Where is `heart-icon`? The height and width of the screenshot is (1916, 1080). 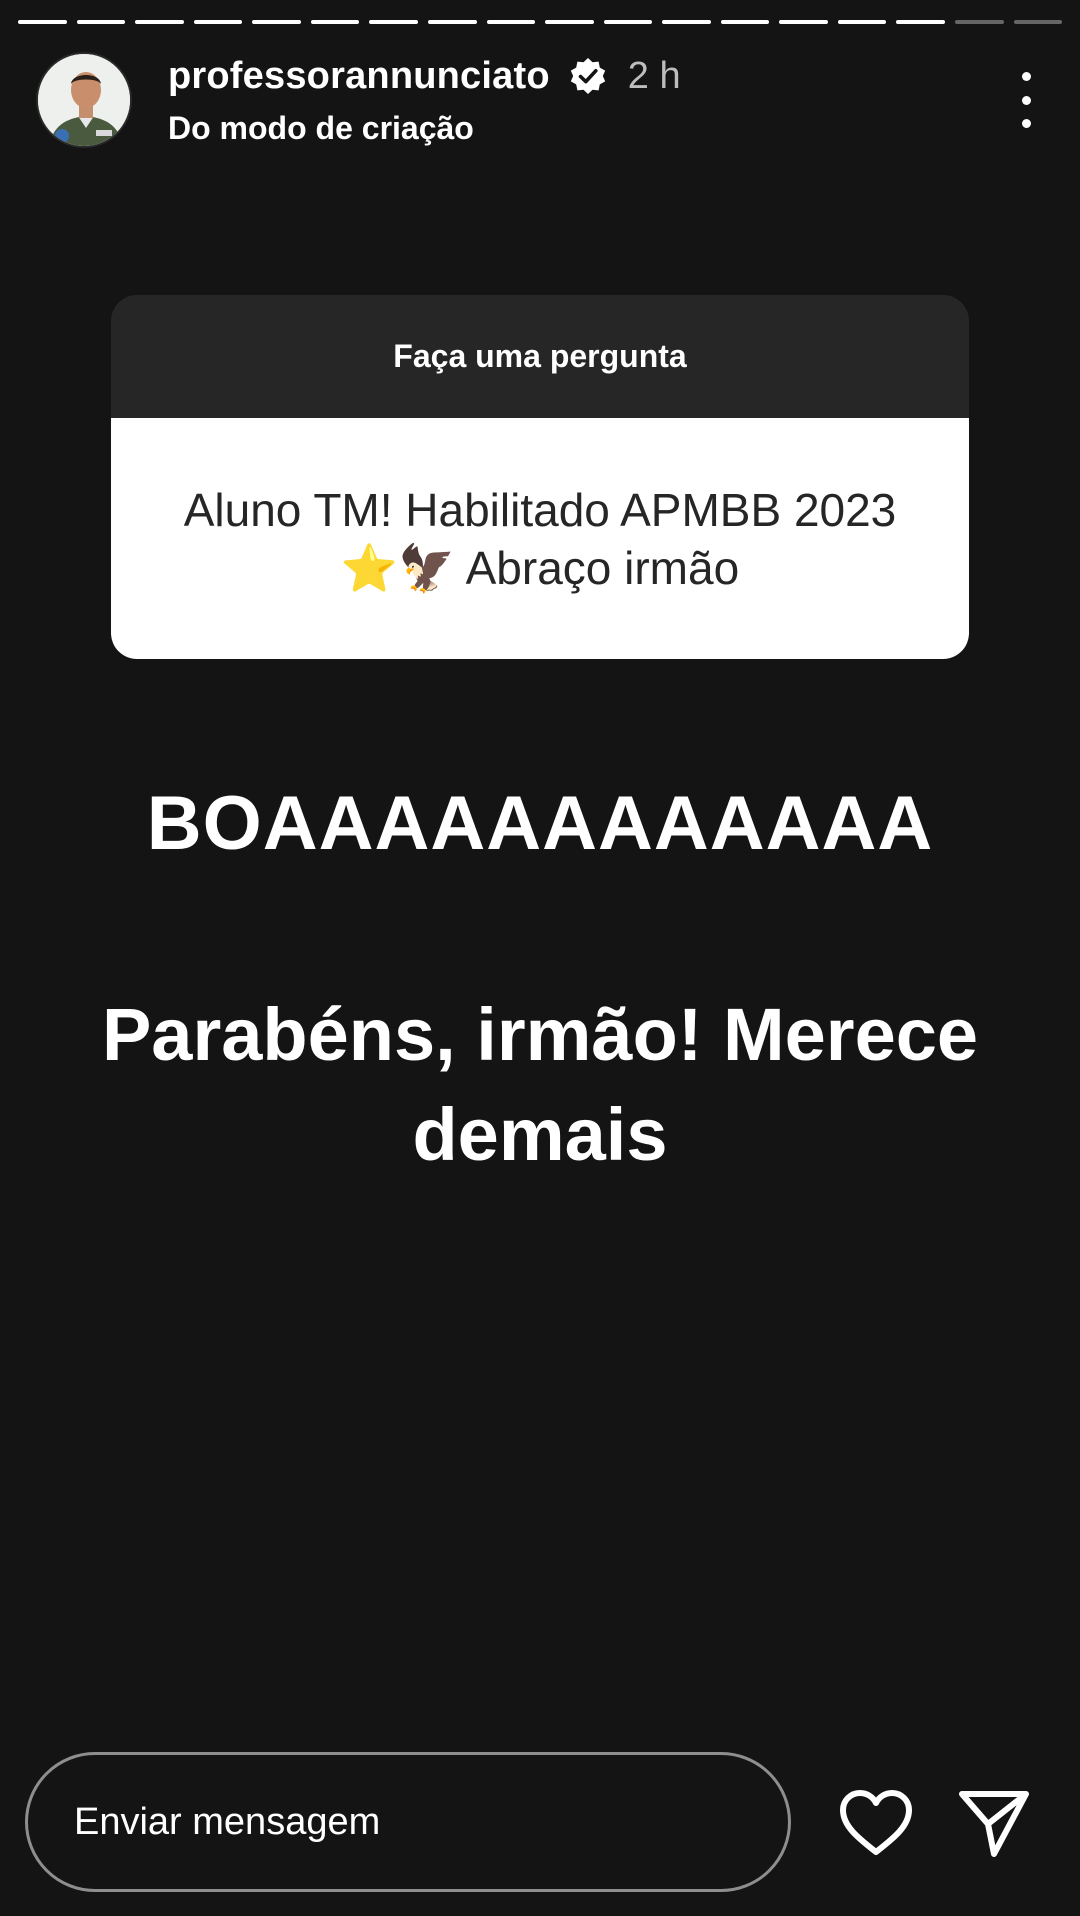
heart-icon is located at coordinates (876, 1823).